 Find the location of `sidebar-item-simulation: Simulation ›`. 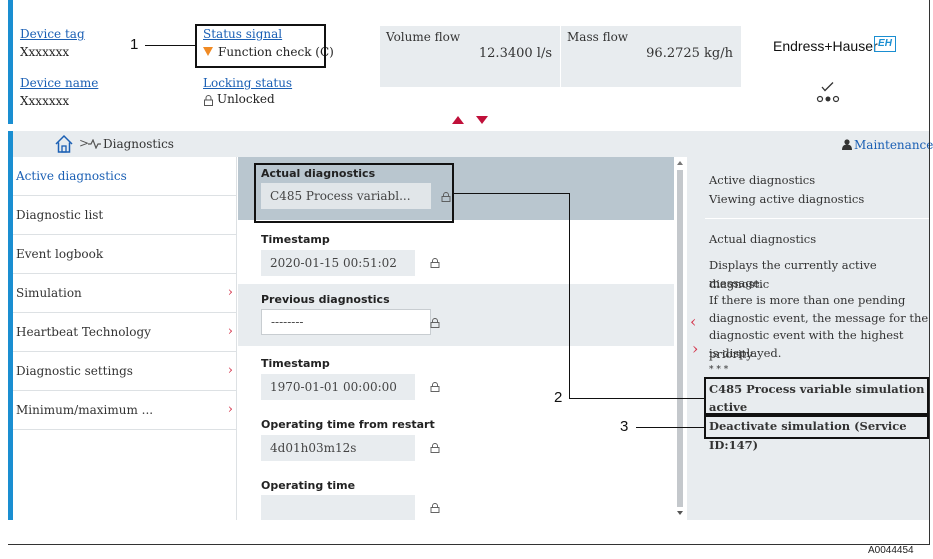

sidebar-item-simulation: Simulation › is located at coordinates (125, 293).